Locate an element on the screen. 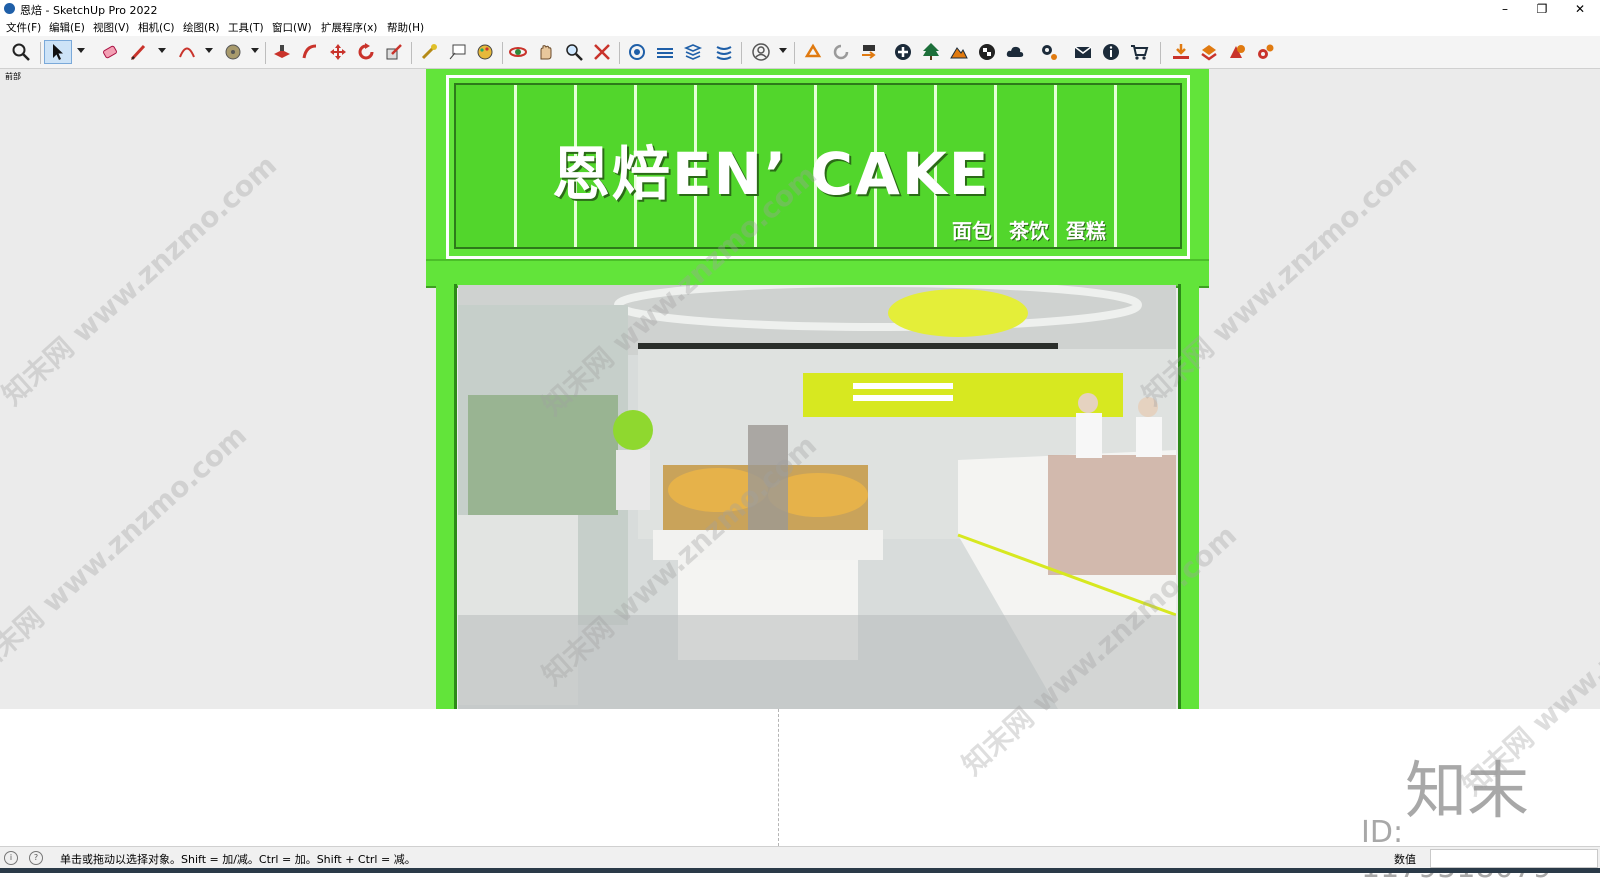 This screenshot has height=885, width=1600. import-icon is located at coordinates (1181, 52).